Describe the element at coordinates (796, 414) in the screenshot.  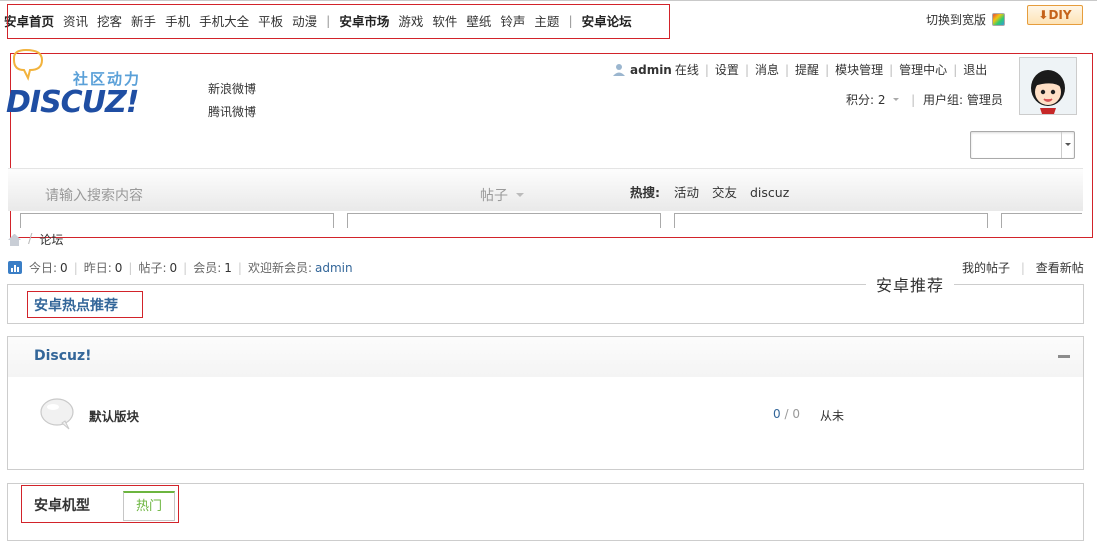
I see `post-count: 0` at that location.